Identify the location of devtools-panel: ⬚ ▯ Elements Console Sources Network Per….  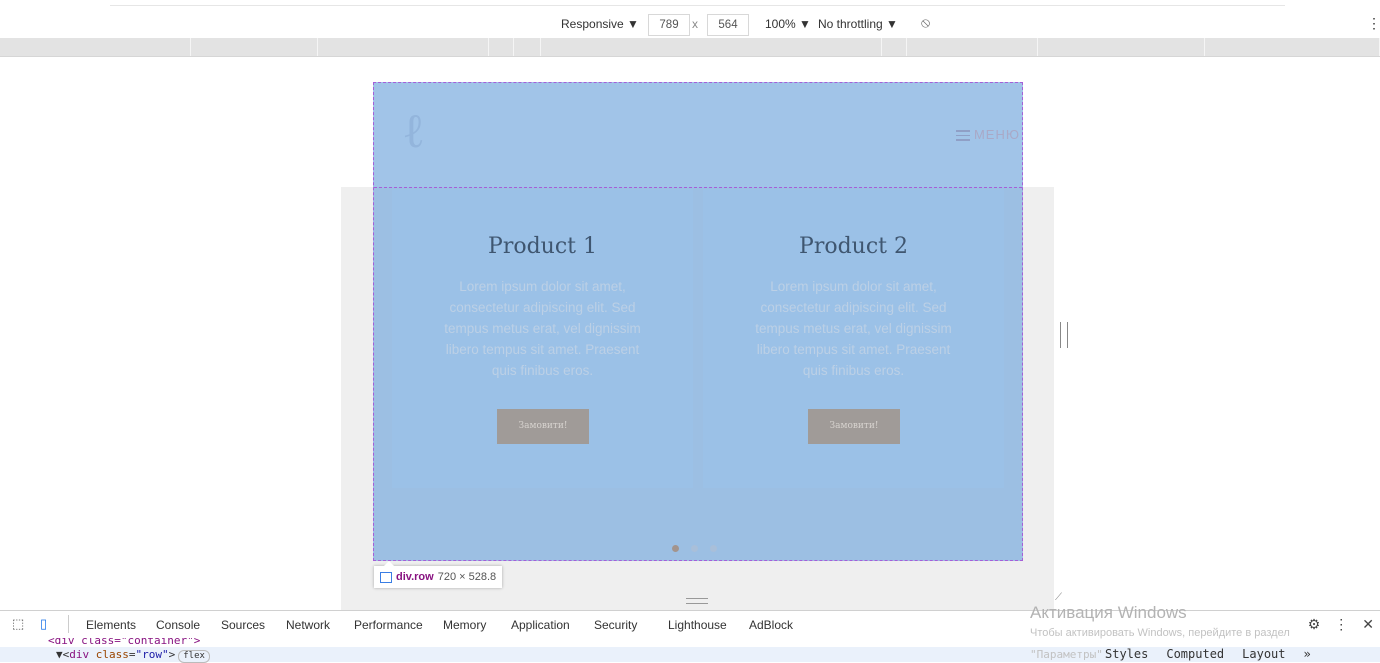
(690, 633).